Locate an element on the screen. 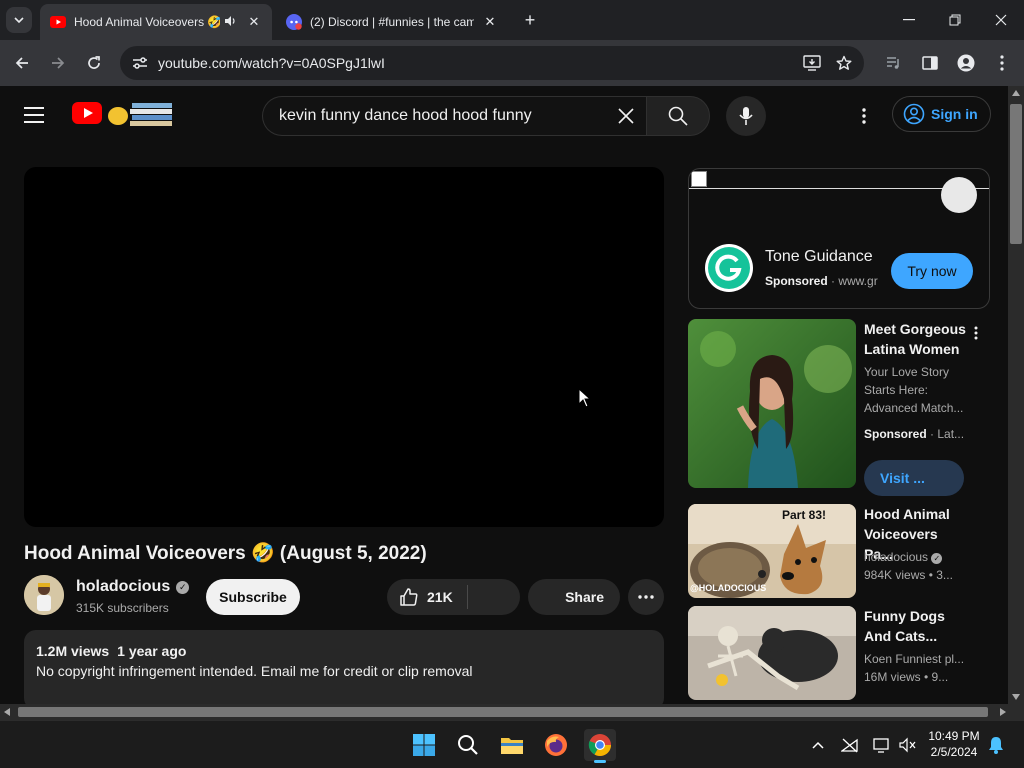 The height and width of the screenshot is (768, 1024). file-explorer-icon is located at coordinates (512, 745).